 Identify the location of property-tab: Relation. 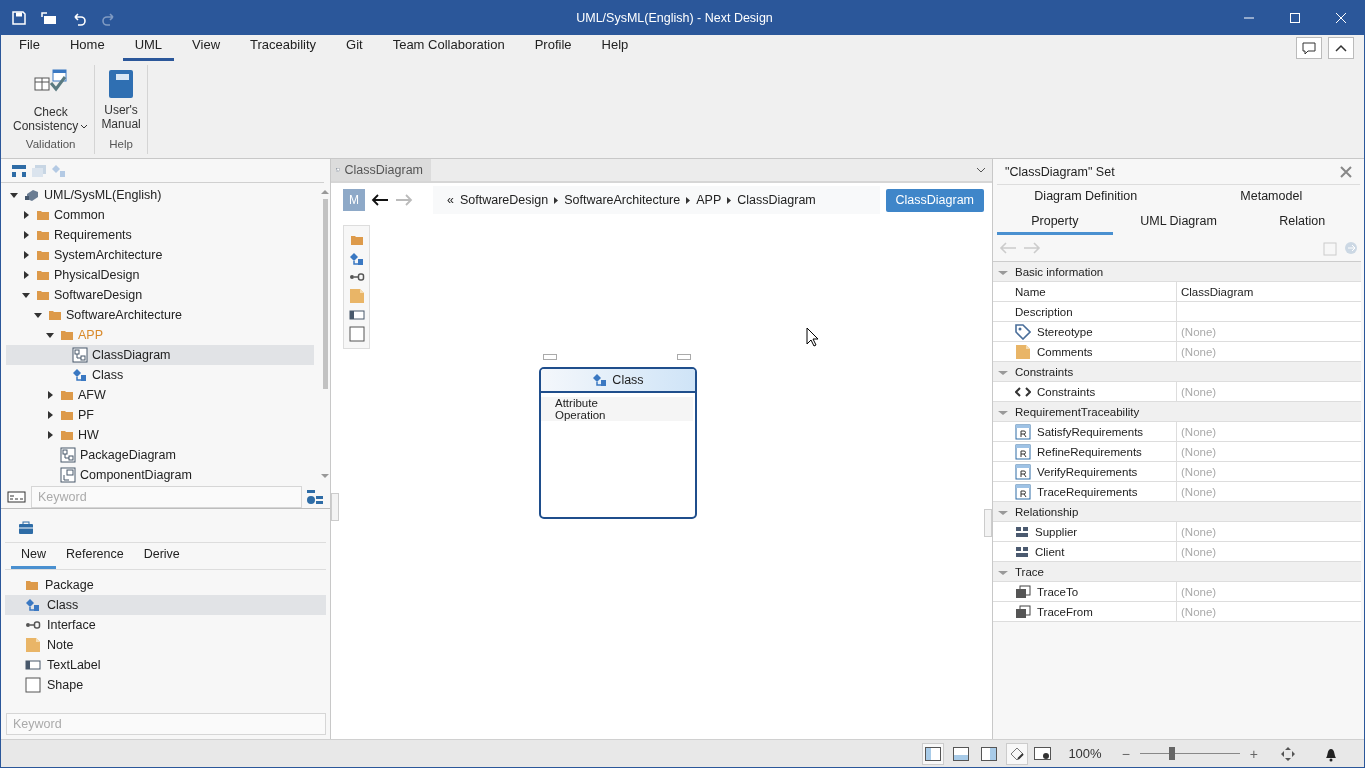
(1302, 222).